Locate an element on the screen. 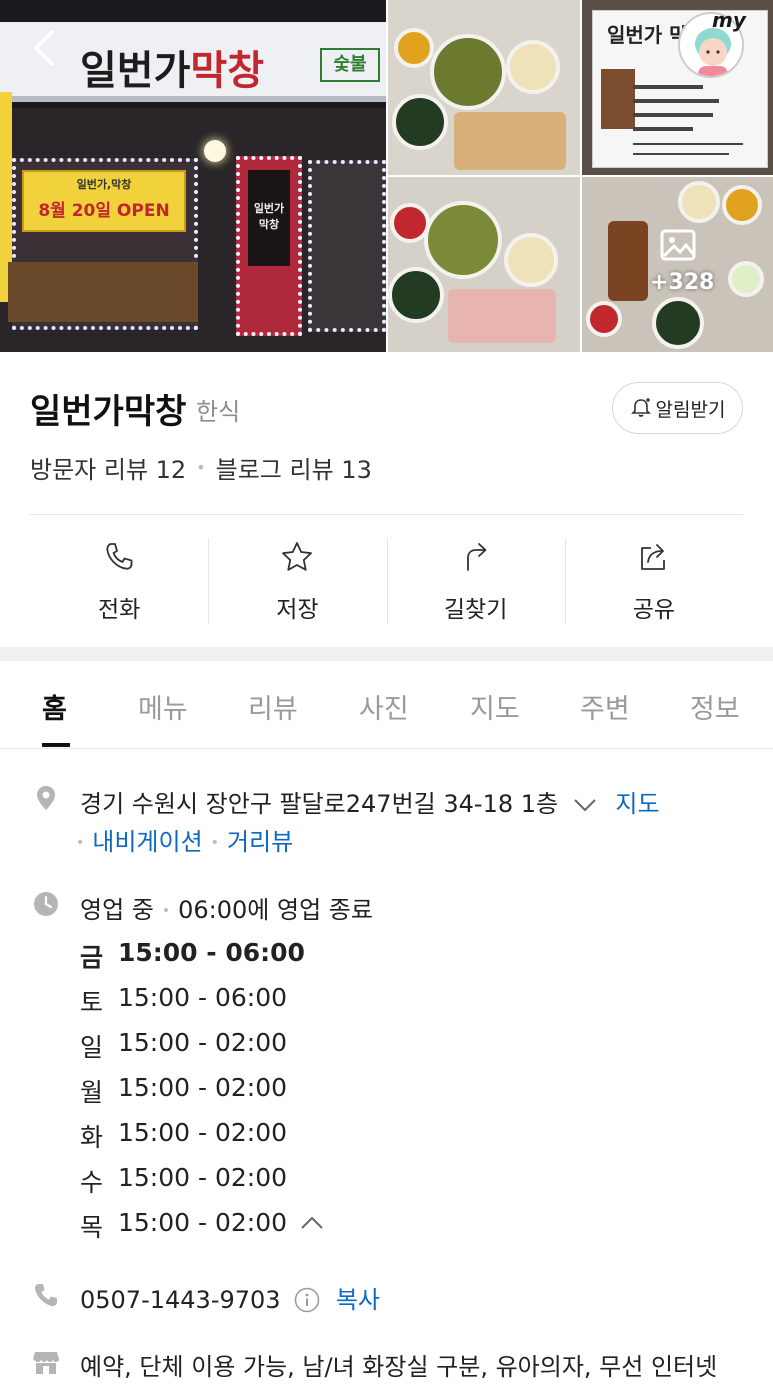  hours-collapse-button is located at coordinates (312, 1230).